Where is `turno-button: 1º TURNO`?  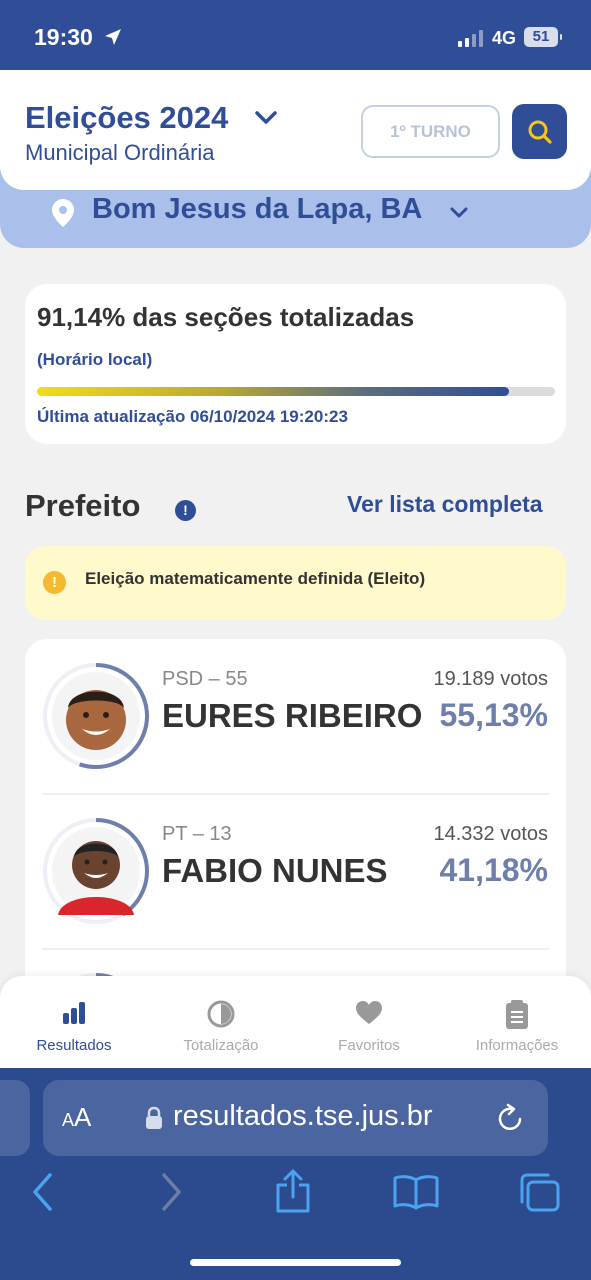 turno-button: 1º TURNO is located at coordinates (430, 131).